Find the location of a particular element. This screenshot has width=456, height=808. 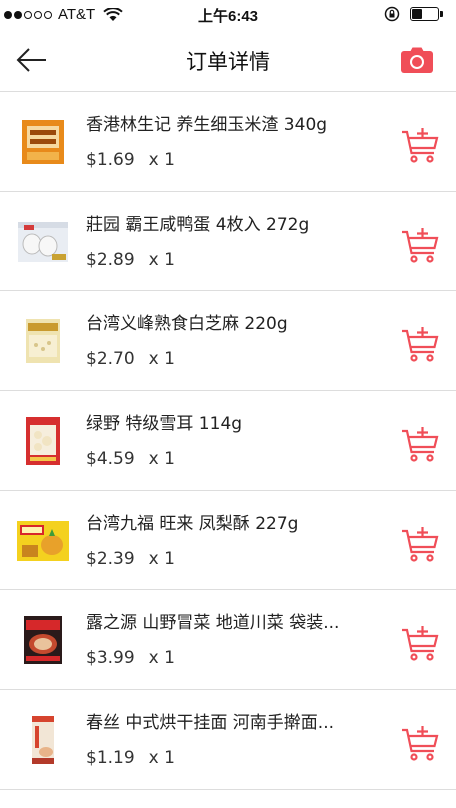

status-right is located at coordinates (414, 14).